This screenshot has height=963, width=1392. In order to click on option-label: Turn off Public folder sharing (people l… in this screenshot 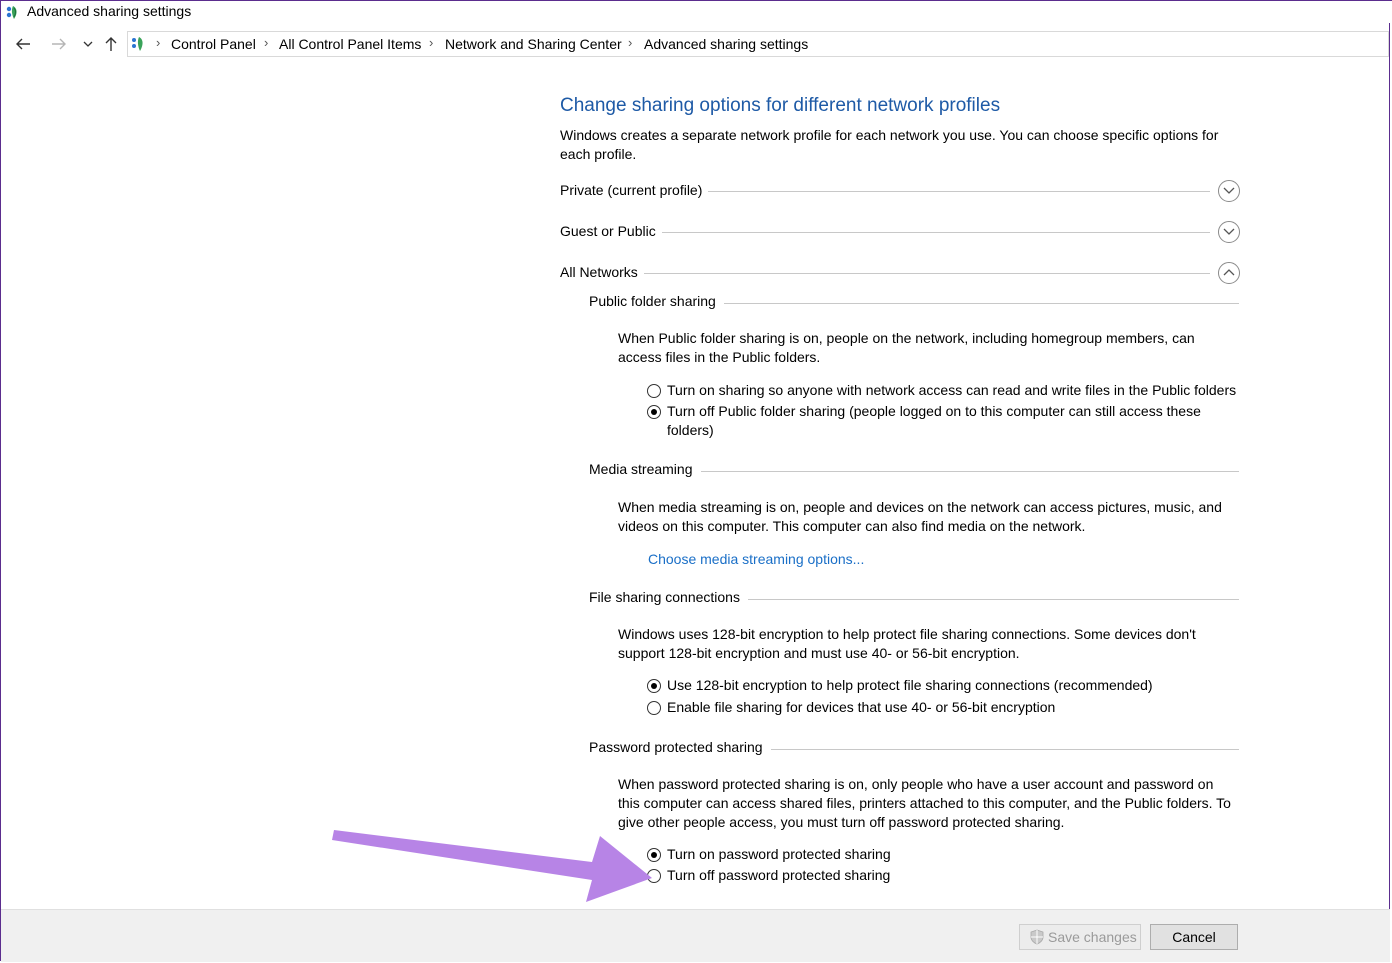, I will do `click(934, 420)`.